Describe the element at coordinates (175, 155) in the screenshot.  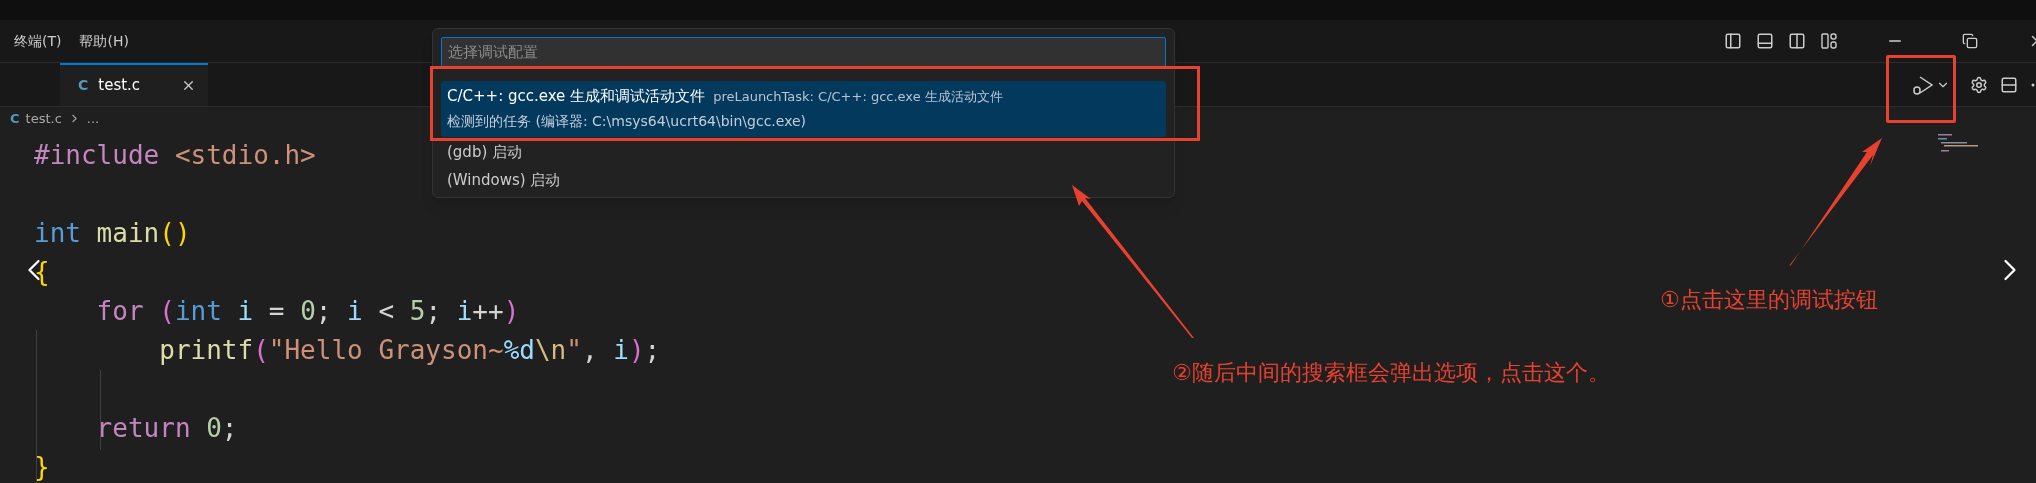
I see `code-line: #include <stdio.h>` at that location.